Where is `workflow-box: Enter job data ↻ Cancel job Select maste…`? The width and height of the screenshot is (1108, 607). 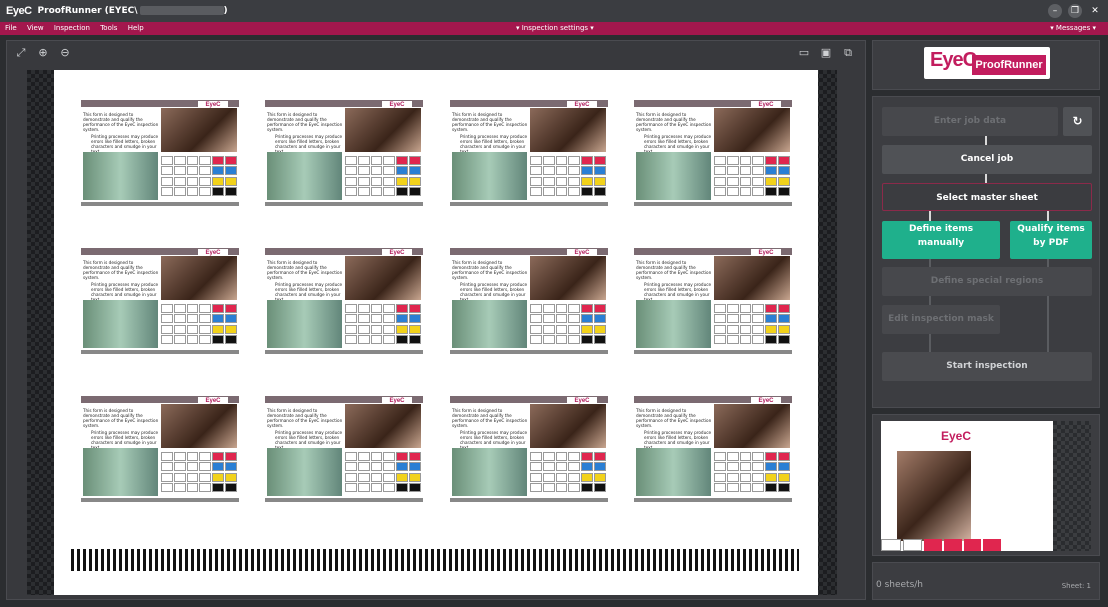 workflow-box: Enter job data ↻ Cancel job Select maste… is located at coordinates (986, 252).